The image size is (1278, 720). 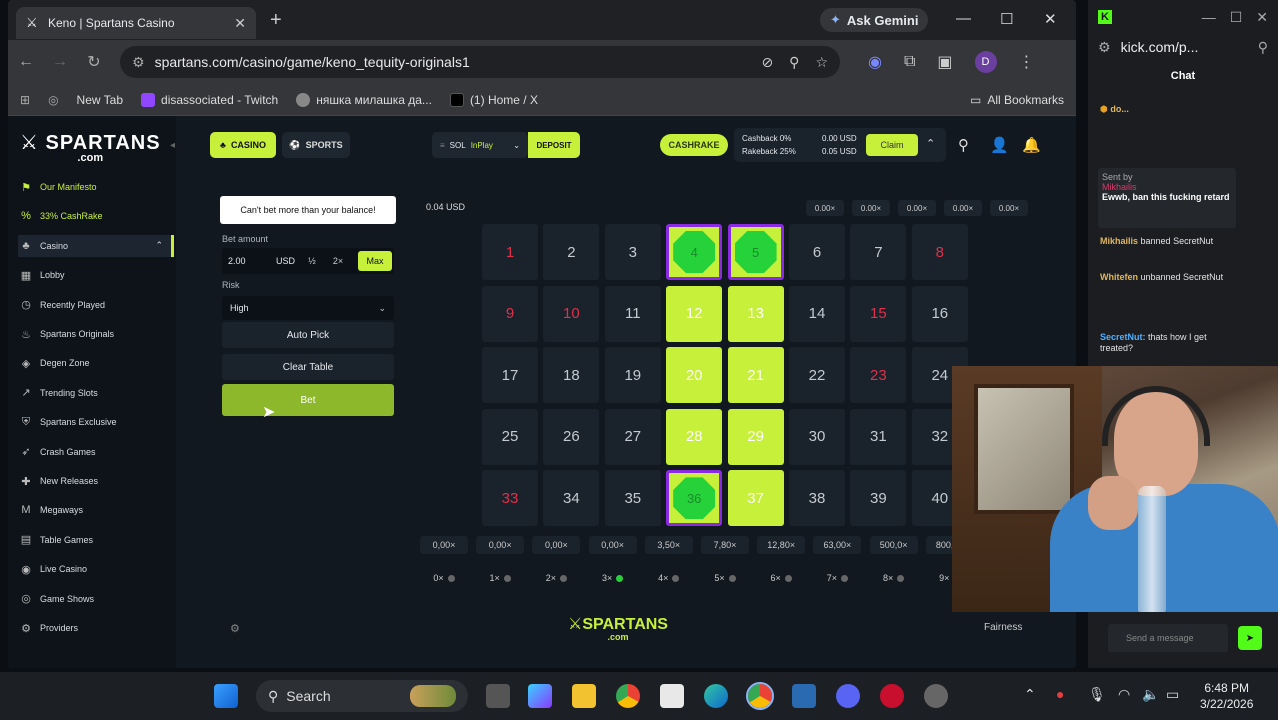 What do you see at coordinates (821, 62) in the screenshot?
I see `bookmark-star-icon: ☆` at bounding box center [821, 62].